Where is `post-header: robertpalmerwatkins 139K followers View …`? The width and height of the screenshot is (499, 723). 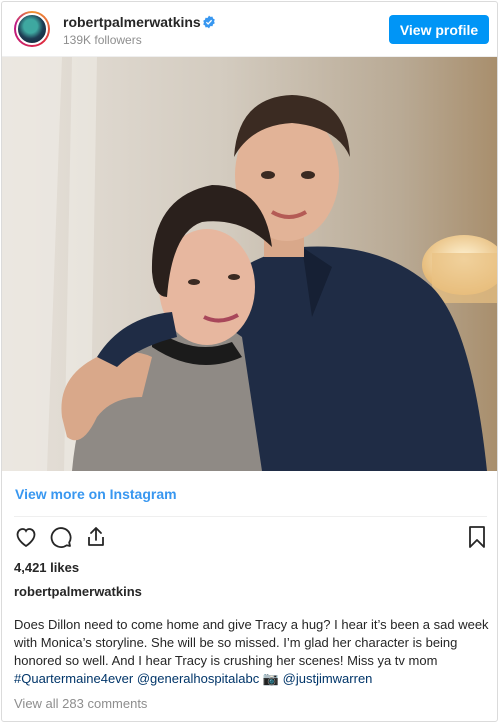 post-header: robertpalmerwatkins 139K followers View … is located at coordinates (249, 29).